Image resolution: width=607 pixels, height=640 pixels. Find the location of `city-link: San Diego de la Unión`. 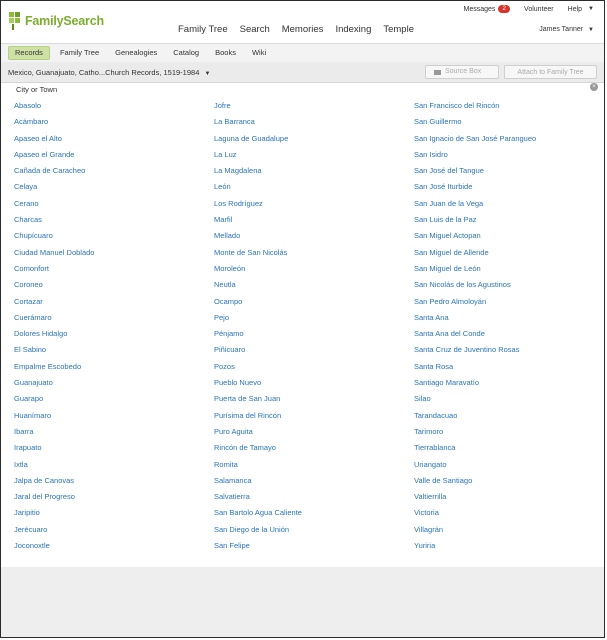

city-link: San Diego de la Unión is located at coordinates (309, 532).